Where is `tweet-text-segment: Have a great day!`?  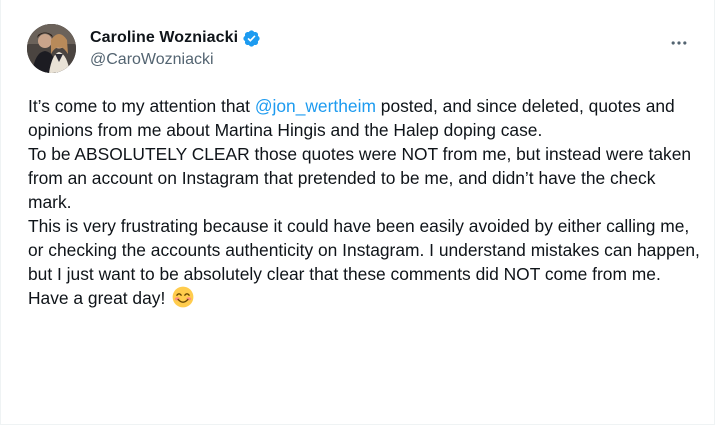 tweet-text-segment: Have a great day! is located at coordinates (99, 298).